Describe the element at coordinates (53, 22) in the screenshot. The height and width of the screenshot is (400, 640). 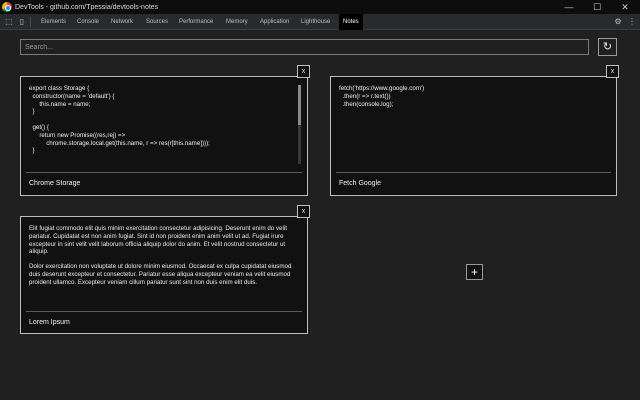
I see `tab-elements: Elements` at that location.